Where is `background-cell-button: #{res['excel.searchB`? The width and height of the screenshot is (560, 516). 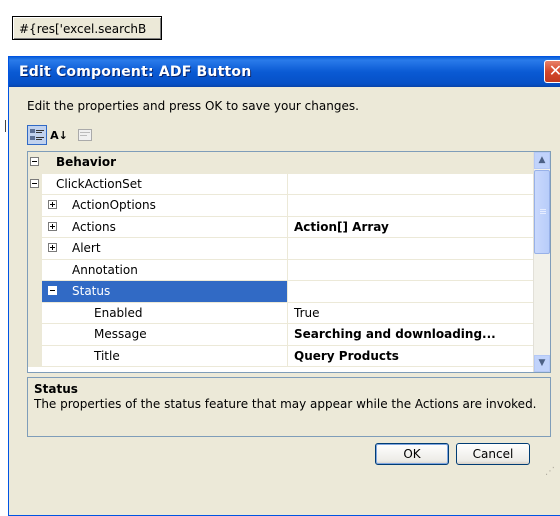 background-cell-button: #{res['excel.searchB is located at coordinates (87, 28).